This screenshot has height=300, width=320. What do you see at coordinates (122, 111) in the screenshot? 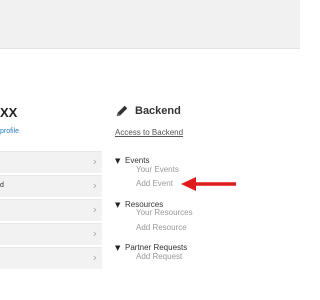
I see `pencil-icon` at bounding box center [122, 111].